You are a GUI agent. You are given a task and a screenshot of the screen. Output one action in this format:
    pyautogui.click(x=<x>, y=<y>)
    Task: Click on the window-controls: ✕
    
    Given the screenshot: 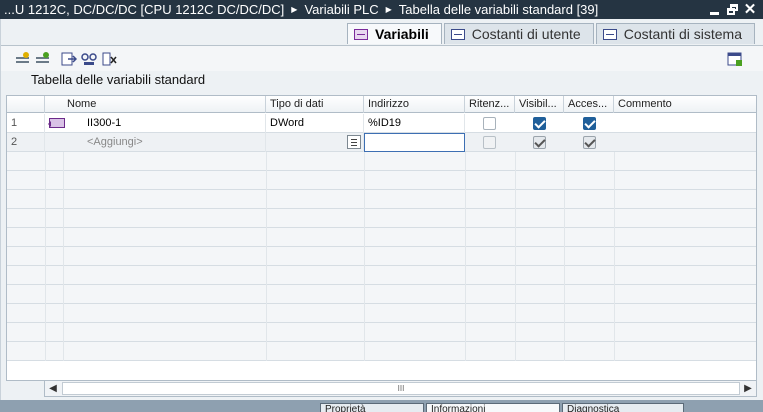 What is the action you would take?
    pyautogui.click(x=732, y=9)
    